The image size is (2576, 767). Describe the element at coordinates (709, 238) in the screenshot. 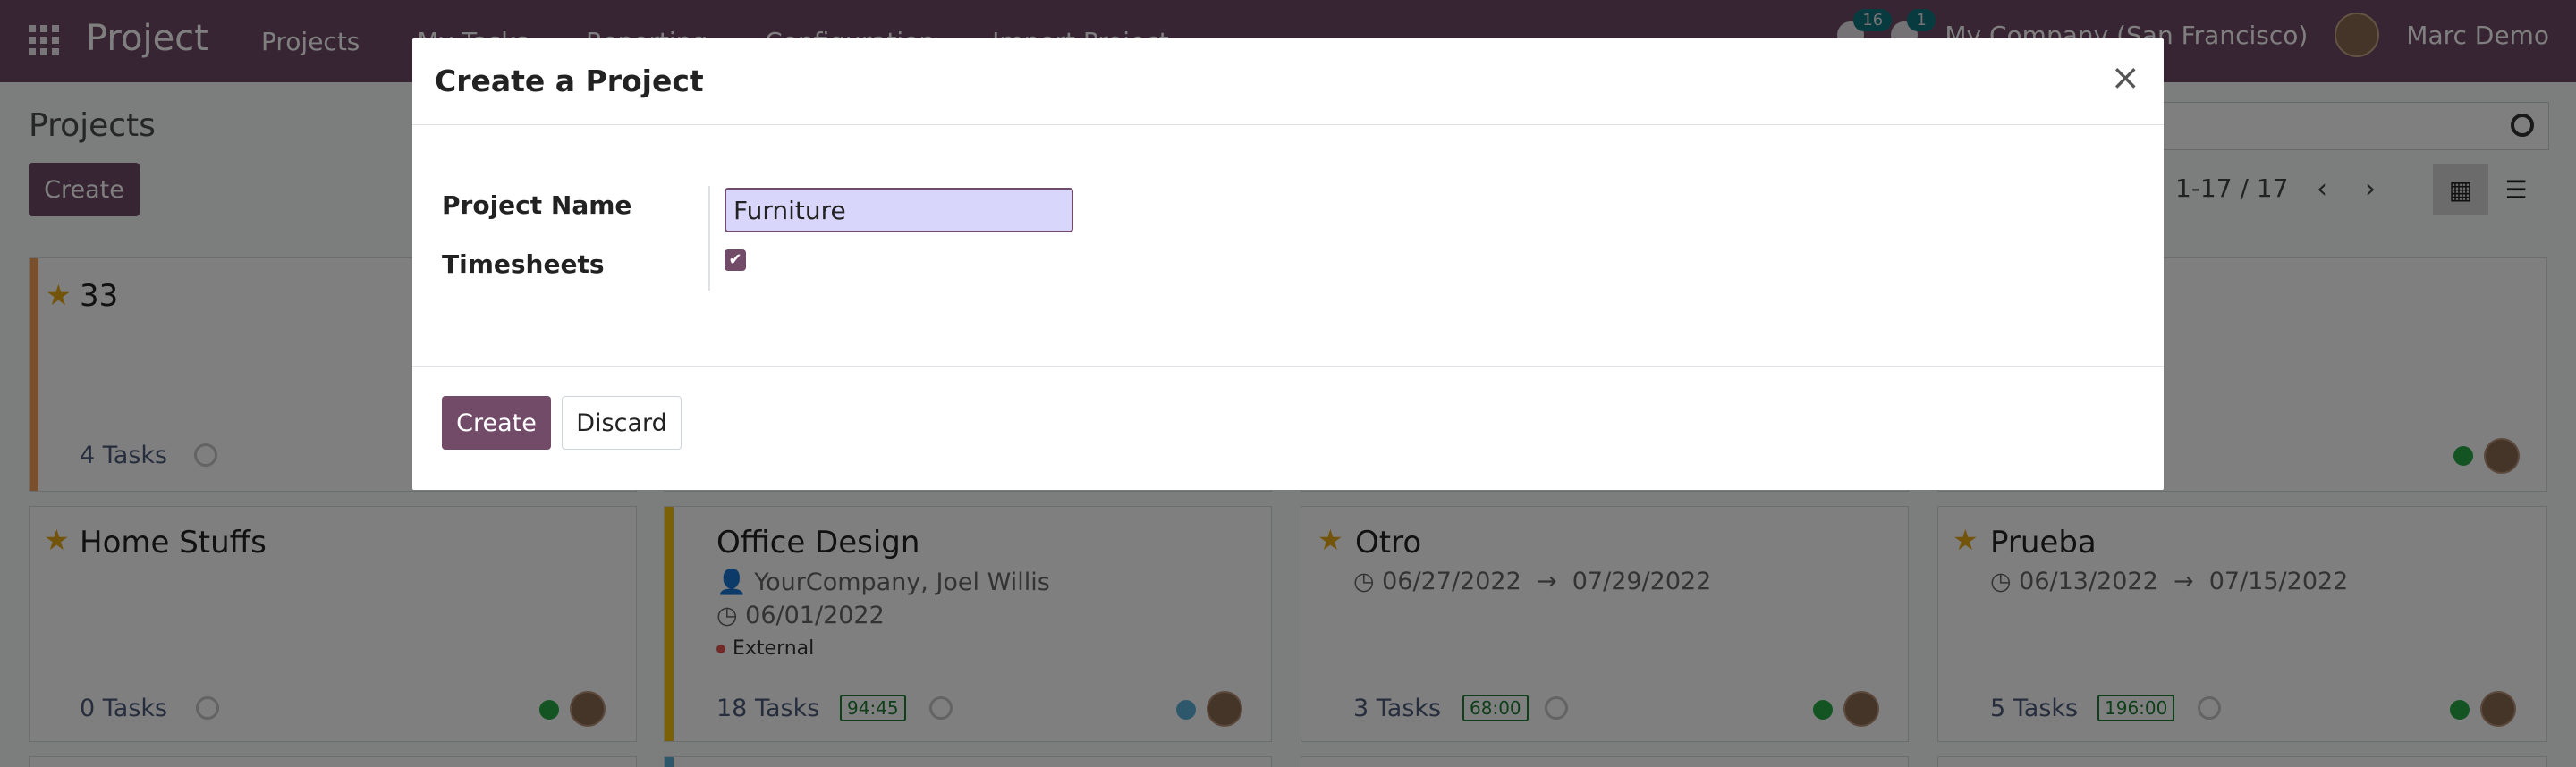

I see `field-separator` at that location.